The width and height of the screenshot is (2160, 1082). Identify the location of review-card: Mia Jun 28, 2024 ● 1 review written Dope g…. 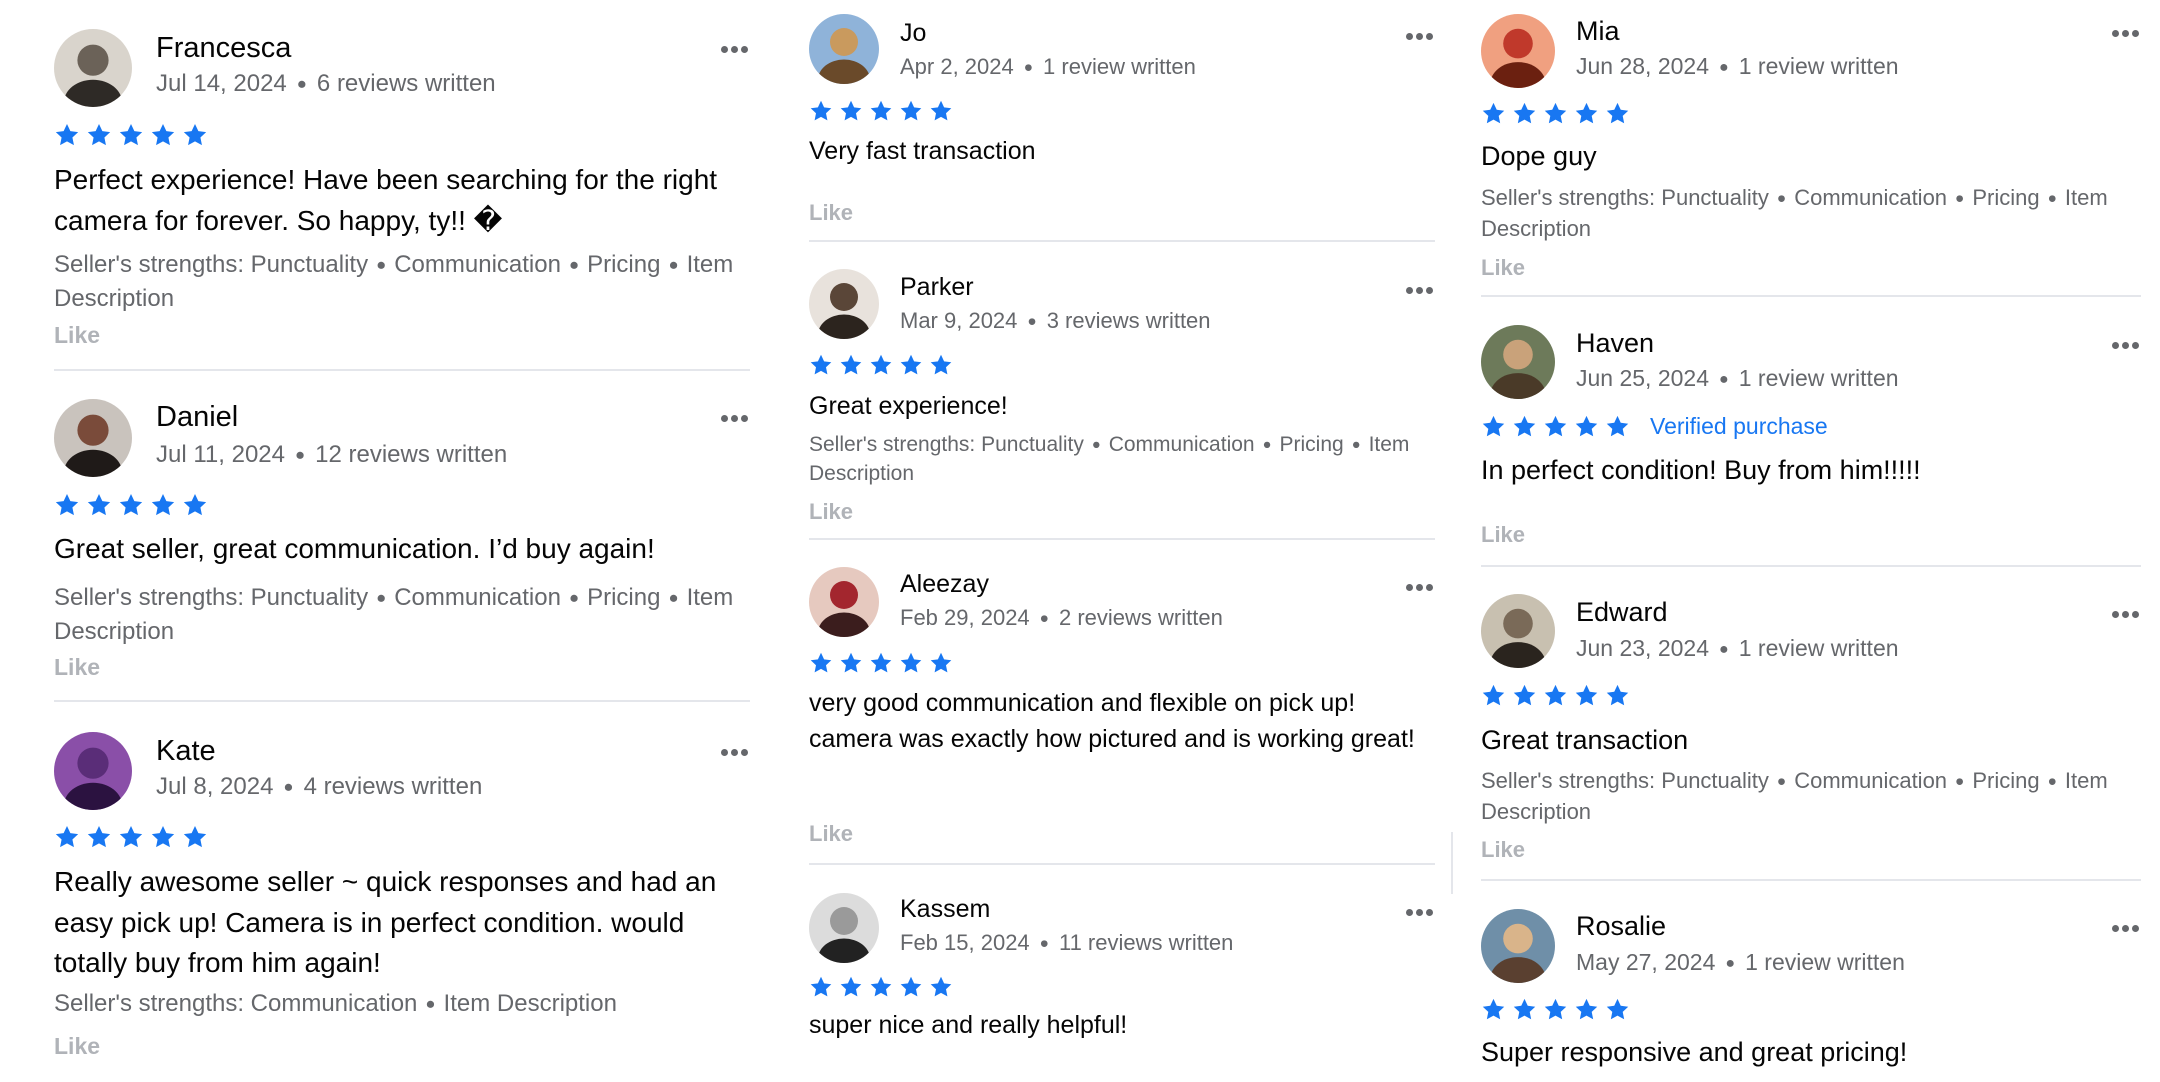
(1811, 148).